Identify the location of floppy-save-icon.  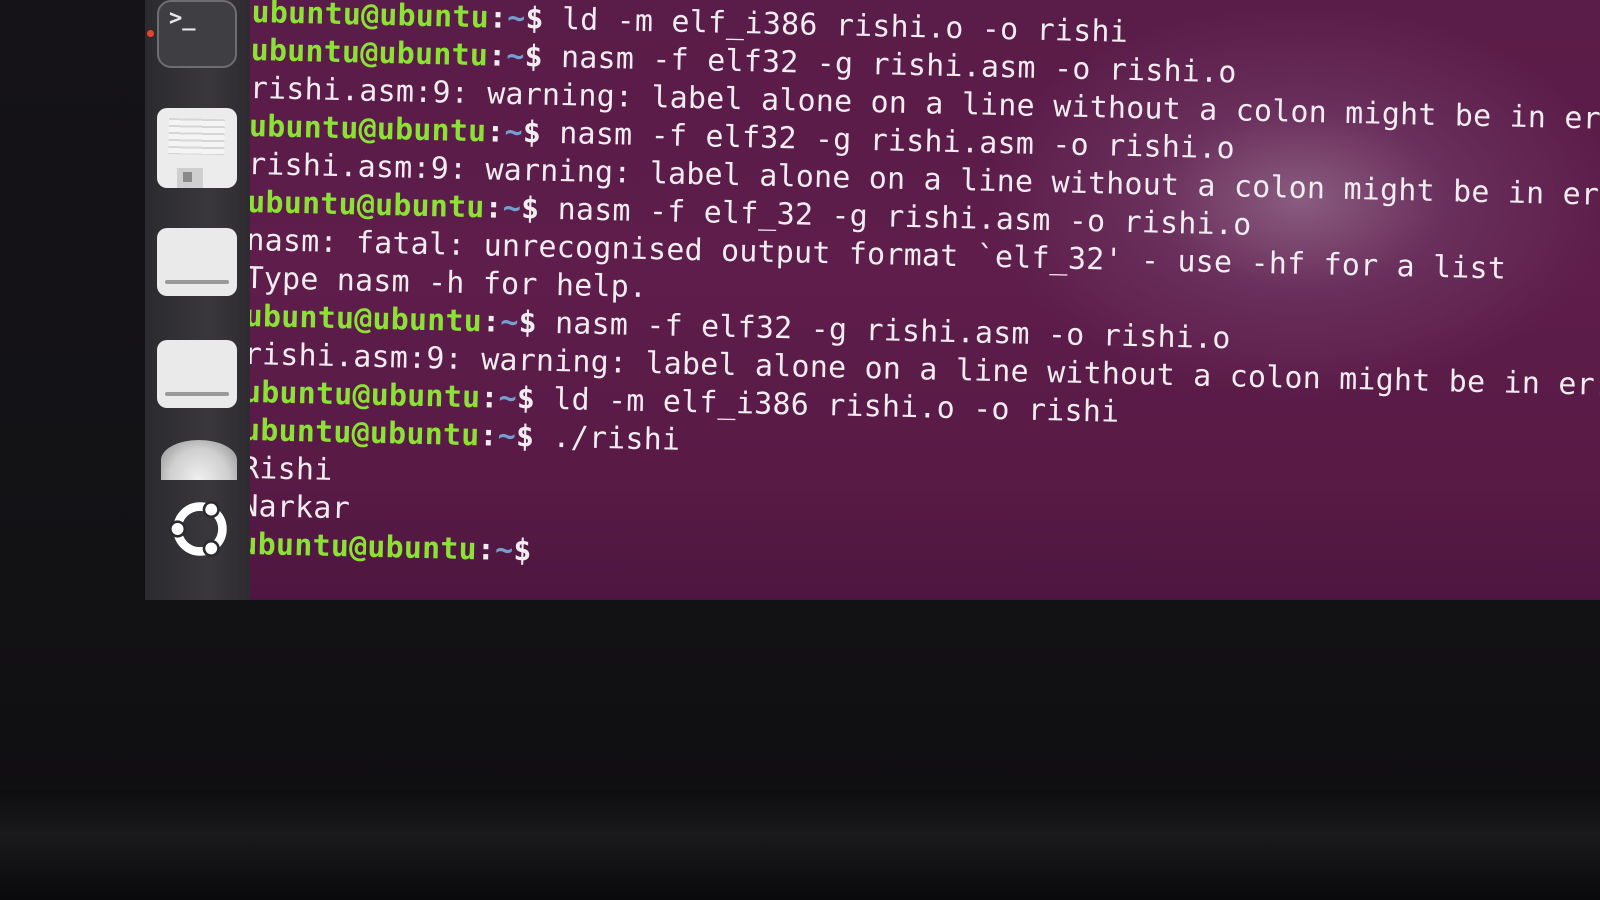
(197, 148).